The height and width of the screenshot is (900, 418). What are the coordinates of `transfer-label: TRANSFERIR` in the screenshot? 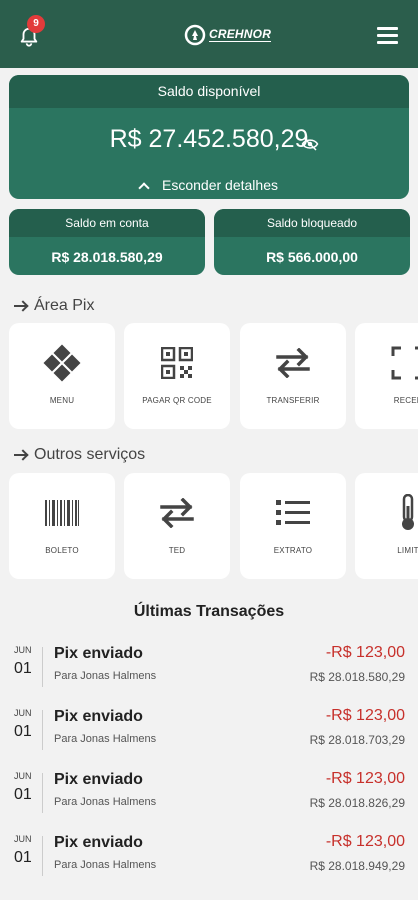 It's located at (293, 400).